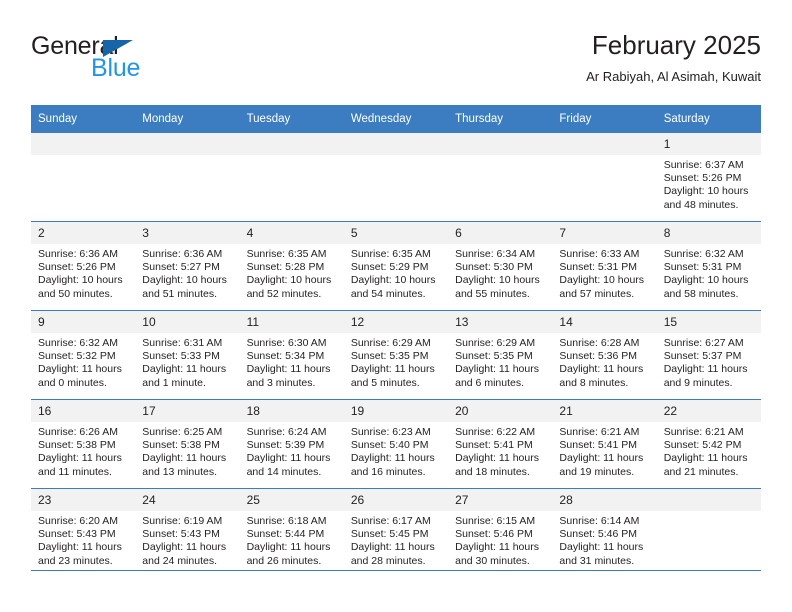 This screenshot has height=612, width=792. What do you see at coordinates (187, 233) in the screenshot?
I see `day-number: 3` at bounding box center [187, 233].